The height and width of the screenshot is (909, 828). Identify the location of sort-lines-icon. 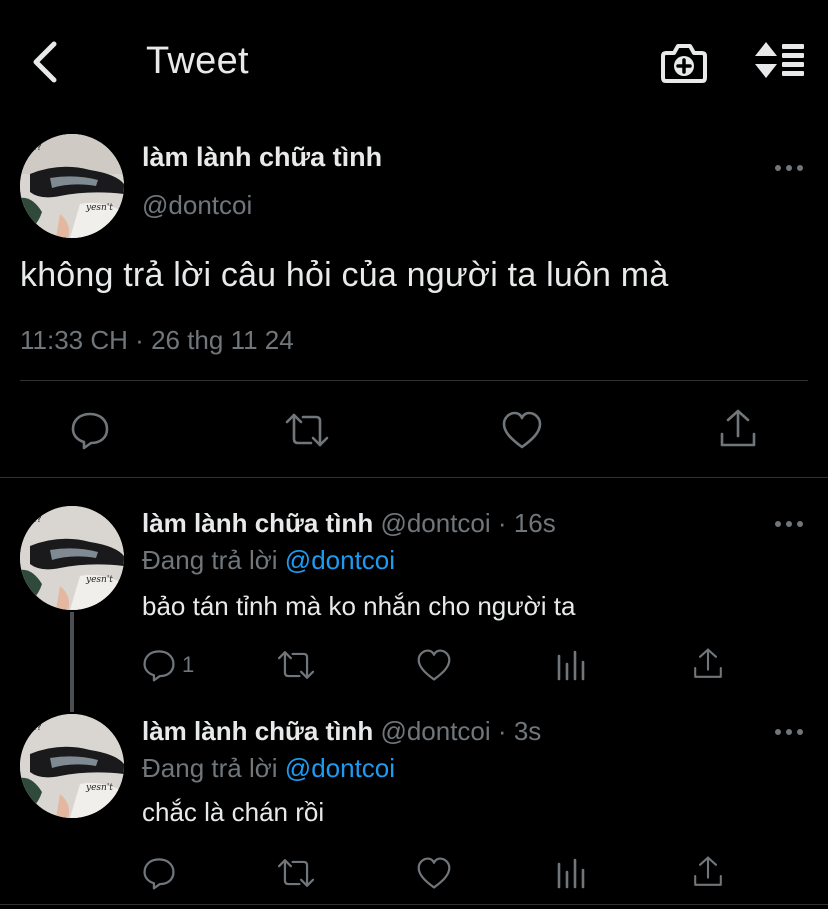
(779, 60).